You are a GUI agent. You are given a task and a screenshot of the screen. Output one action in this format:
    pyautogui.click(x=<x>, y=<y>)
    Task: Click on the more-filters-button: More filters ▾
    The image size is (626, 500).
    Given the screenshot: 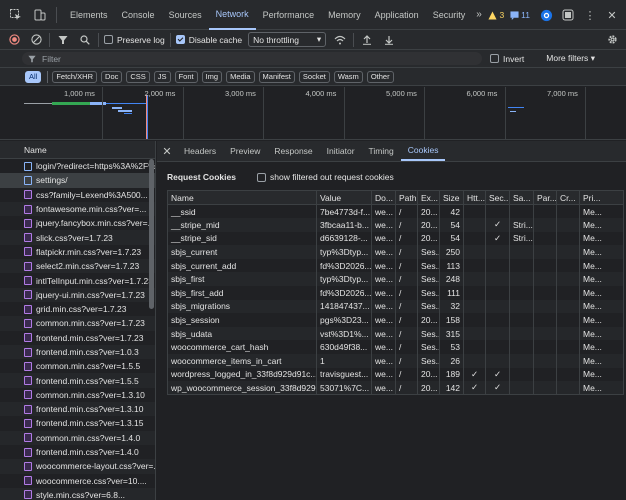 What is the action you would take?
    pyautogui.click(x=570, y=58)
    